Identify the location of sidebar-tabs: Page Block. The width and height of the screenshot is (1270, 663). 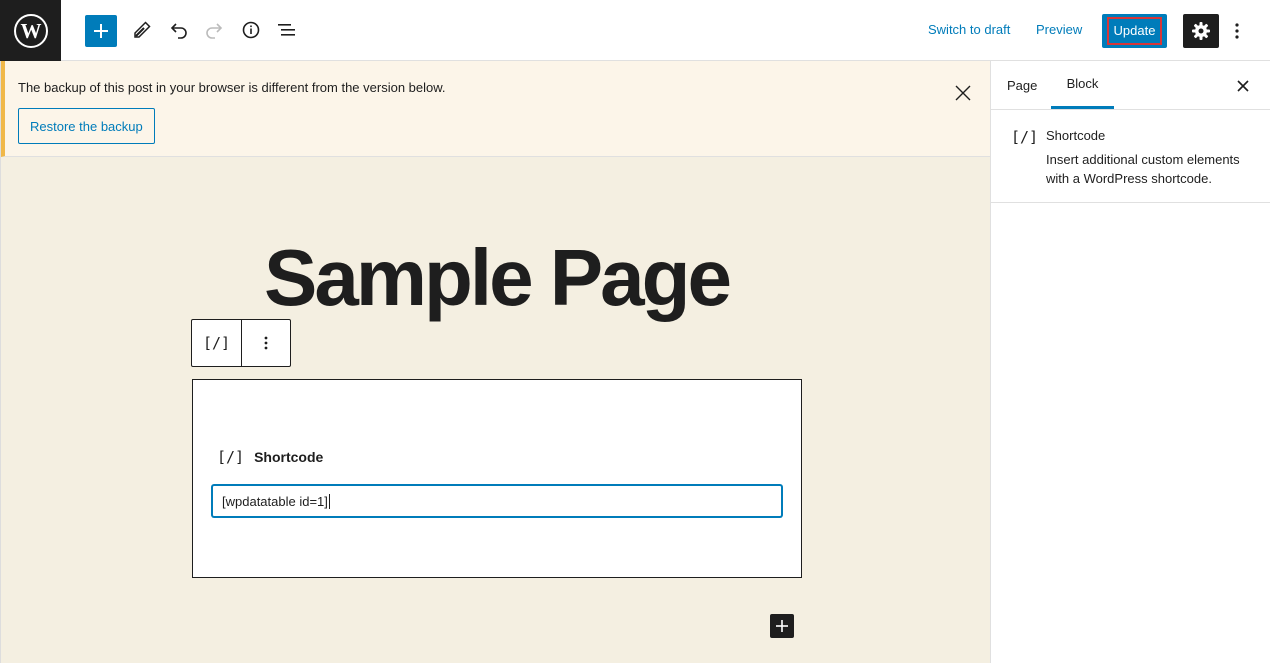
(1130, 85).